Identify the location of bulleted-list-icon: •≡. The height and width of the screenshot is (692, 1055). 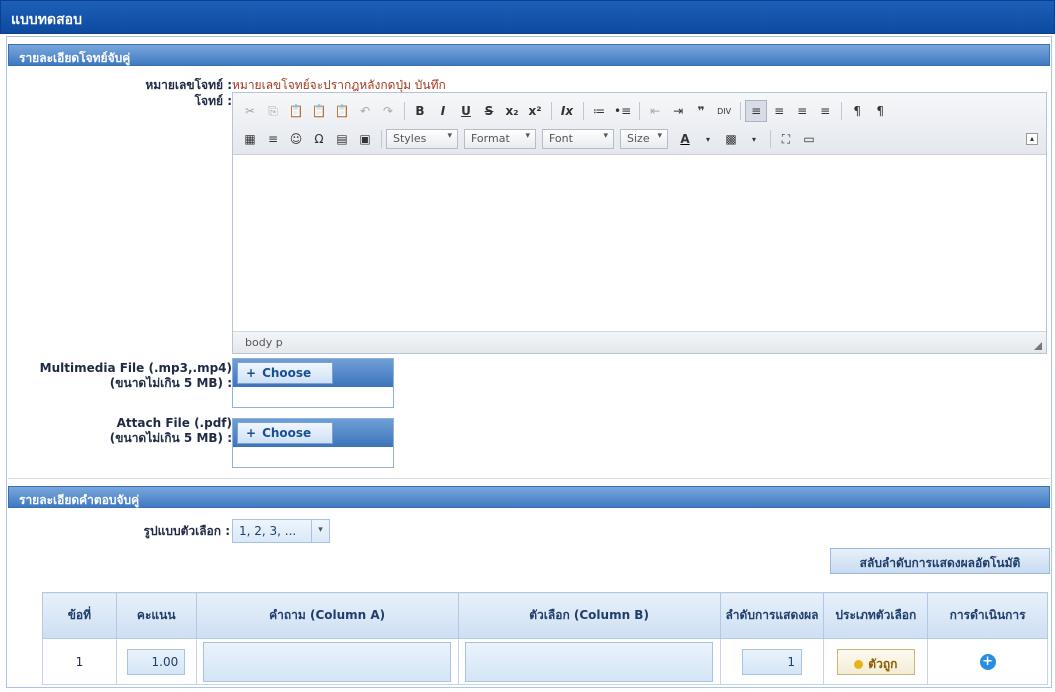
(622, 111).